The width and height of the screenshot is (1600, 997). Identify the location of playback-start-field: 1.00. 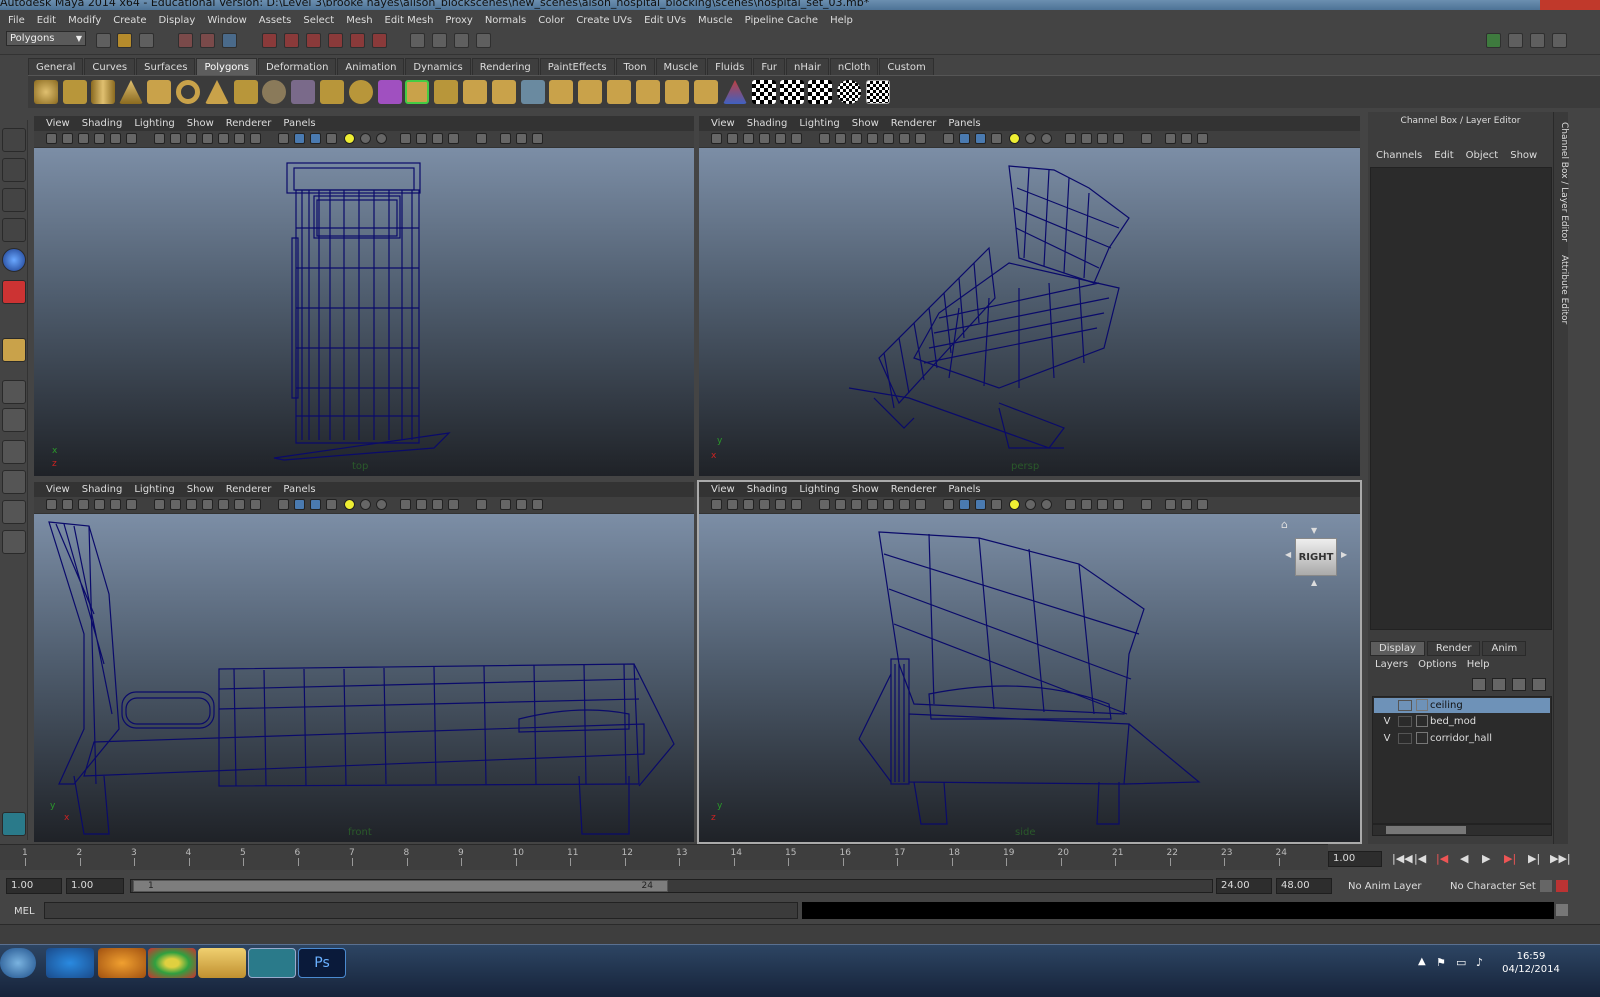
(95, 886).